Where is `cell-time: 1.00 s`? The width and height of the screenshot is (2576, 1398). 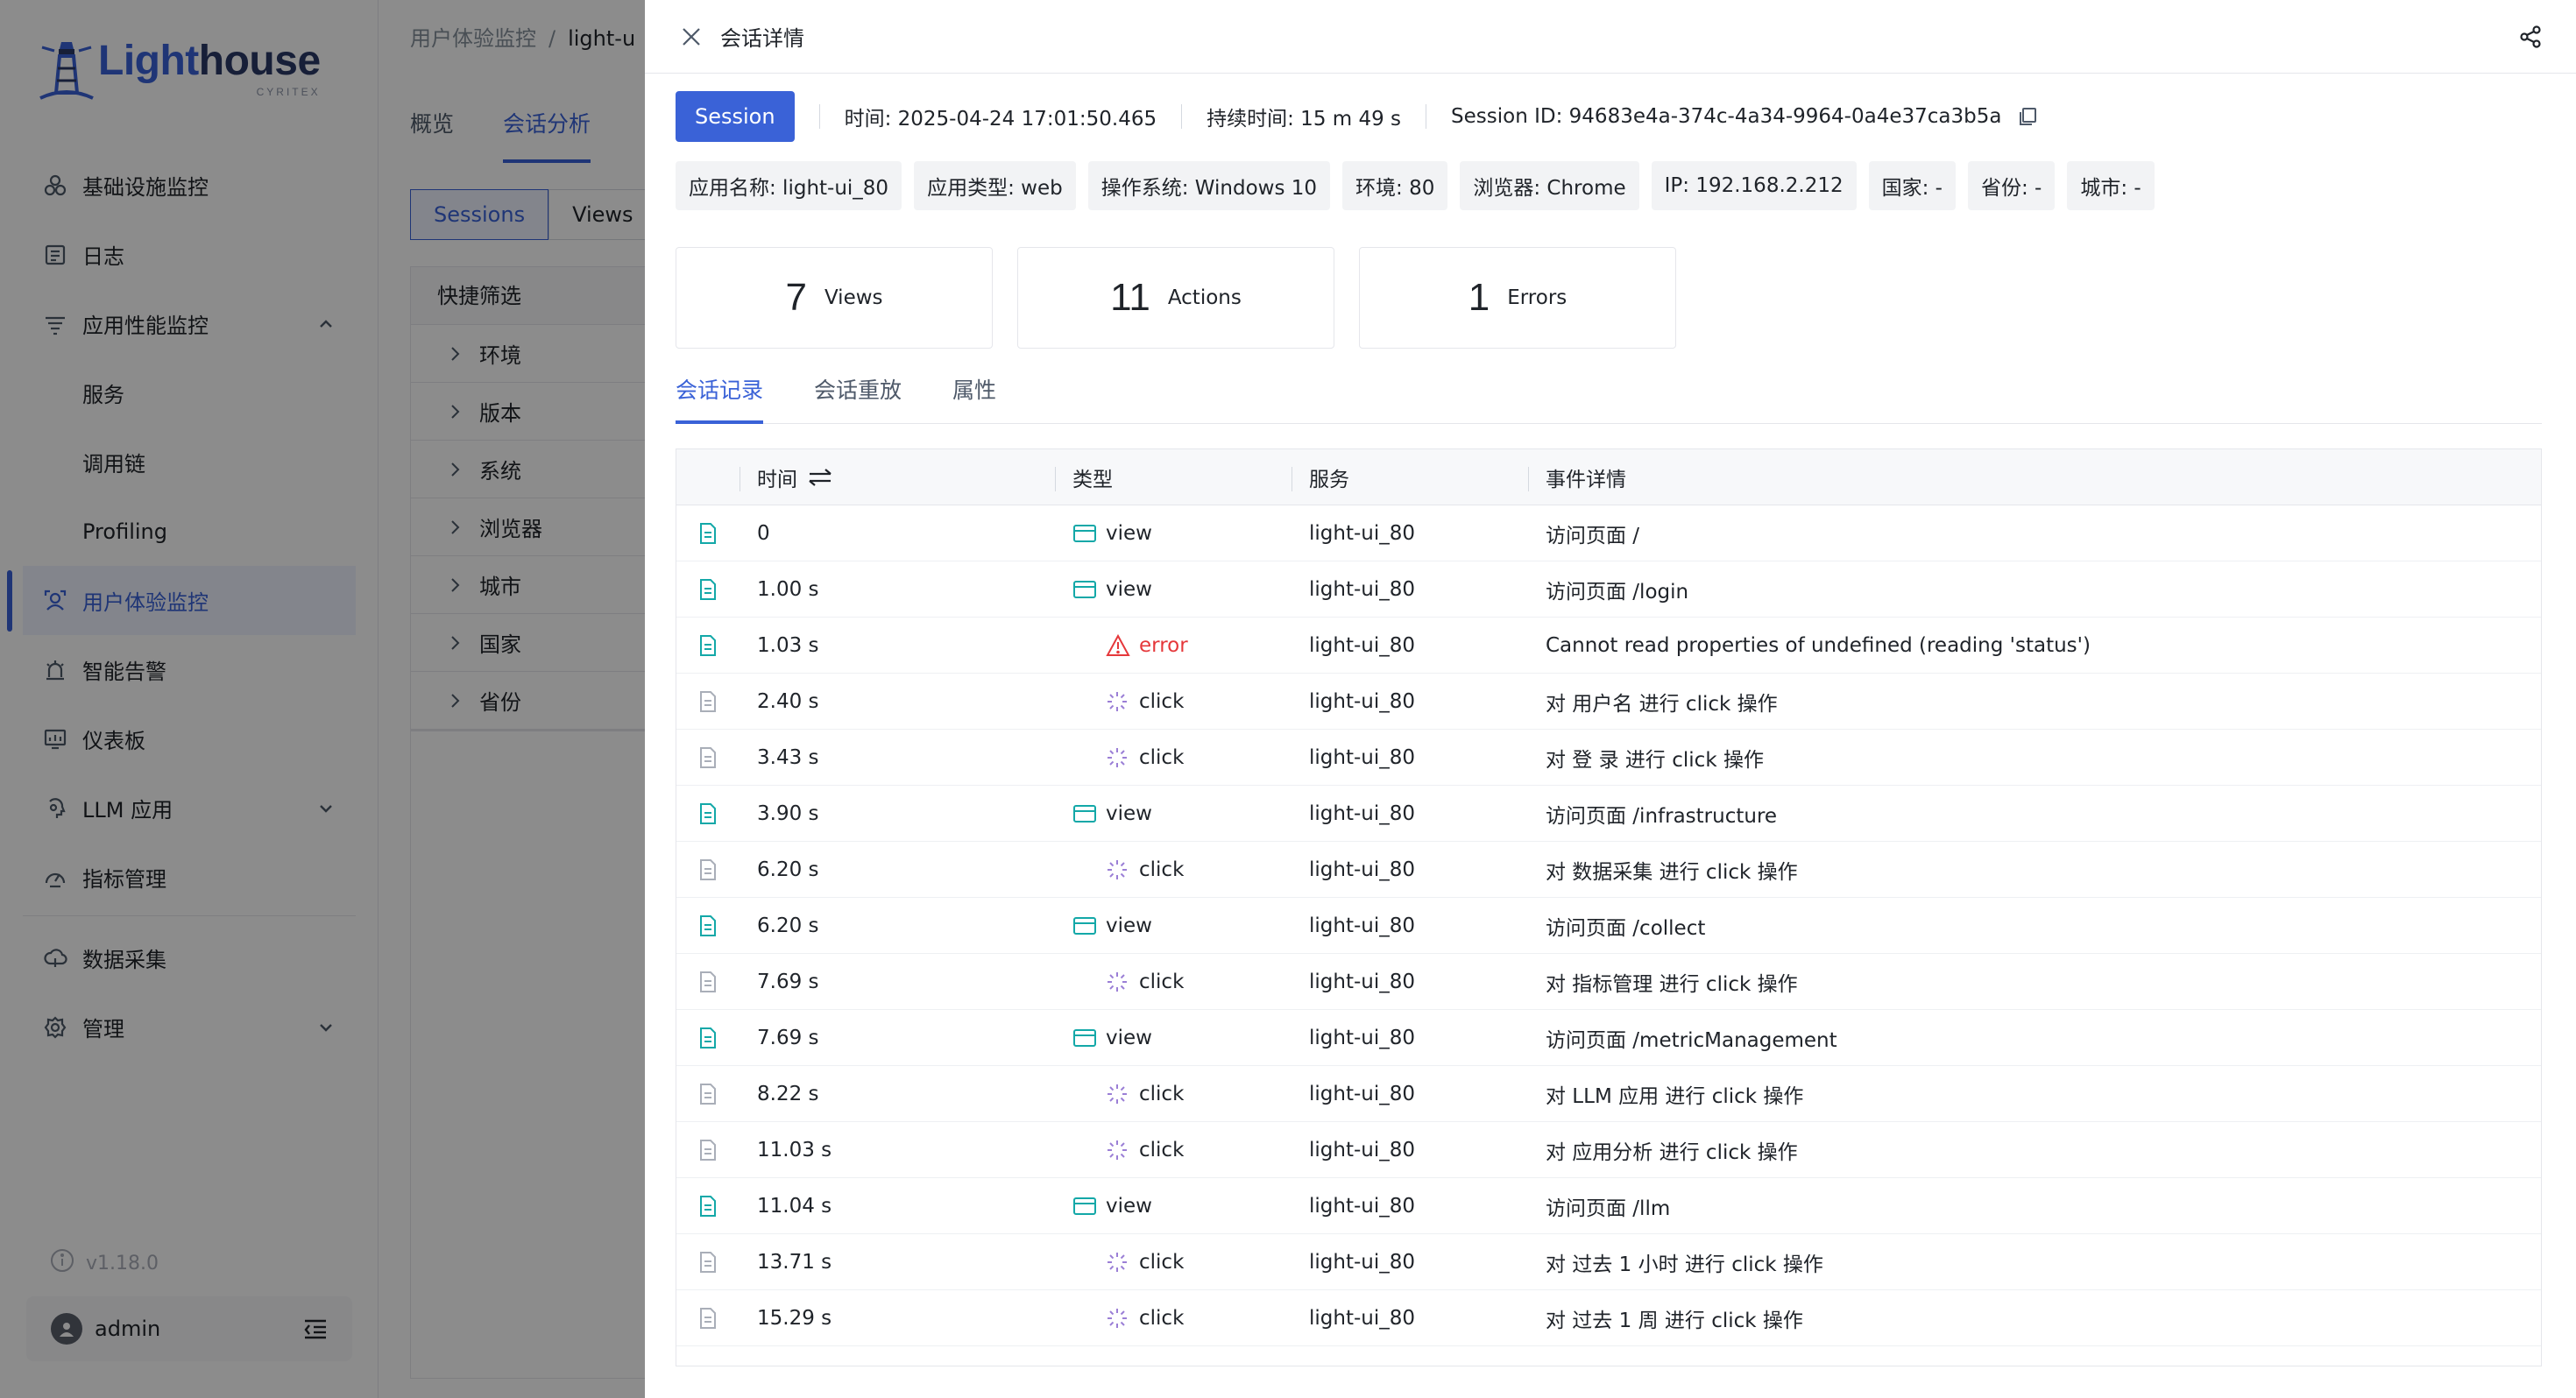
cell-time: 1.00 s is located at coordinates (788, 589).